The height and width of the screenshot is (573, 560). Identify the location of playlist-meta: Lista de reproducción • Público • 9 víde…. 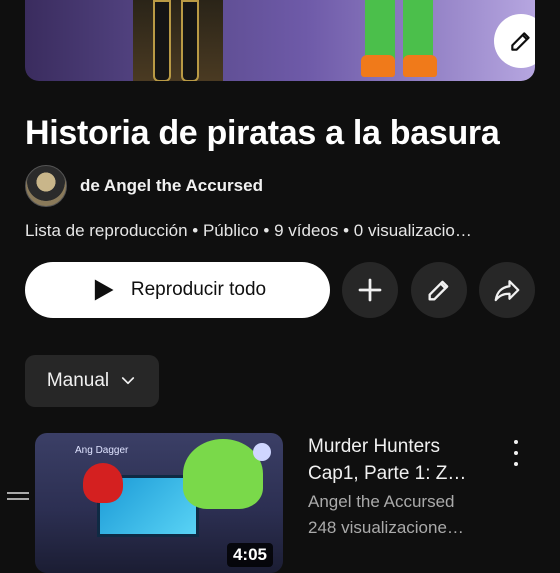
(248, 230).